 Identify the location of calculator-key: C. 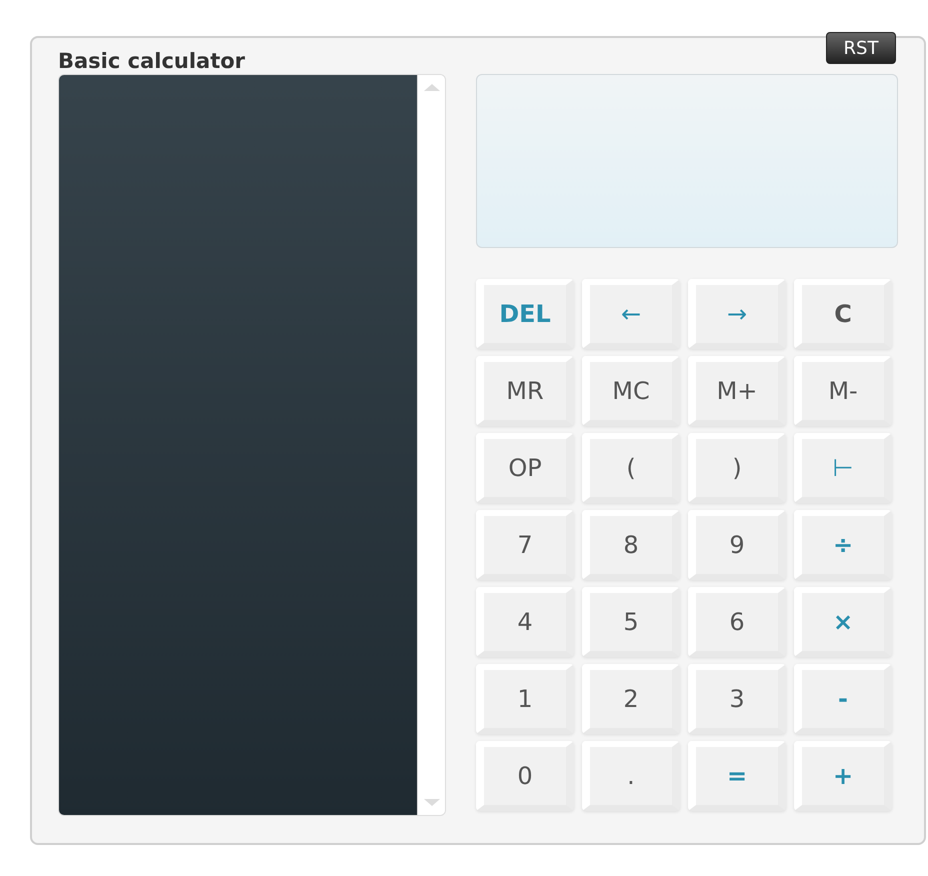
(843, 314).